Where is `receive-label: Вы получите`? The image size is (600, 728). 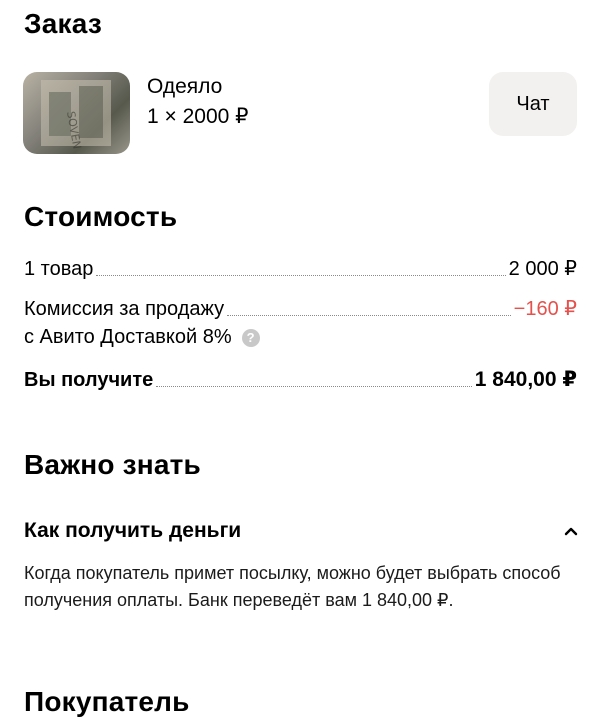 receive-label: Вы получите is located at coordinates (89, 380).